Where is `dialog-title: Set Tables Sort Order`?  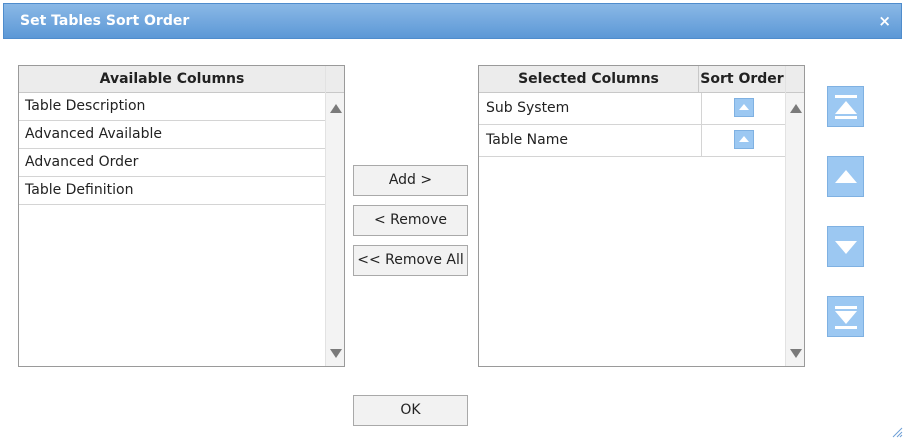
dialog-title: Set Tables Sort Order is located at coordinates (105, 21).